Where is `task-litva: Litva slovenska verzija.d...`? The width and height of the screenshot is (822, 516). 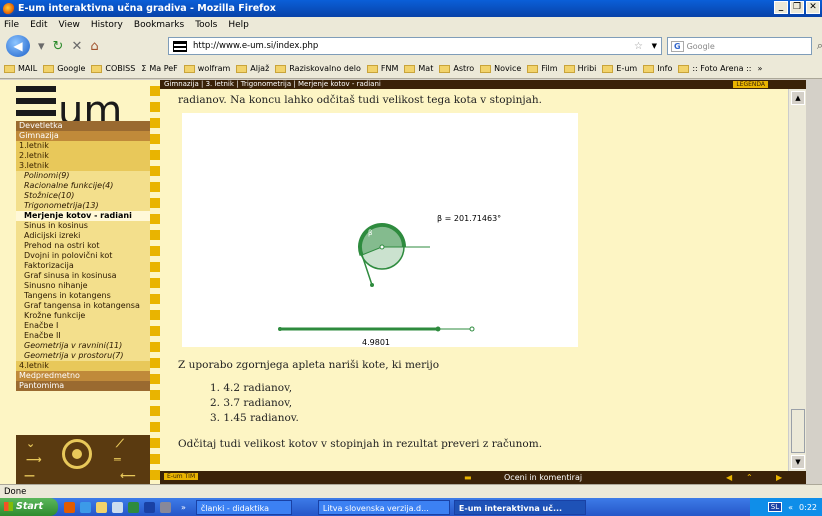
task-litva: Litva slovenska verzija.d... is located at coordinates (383, 507).